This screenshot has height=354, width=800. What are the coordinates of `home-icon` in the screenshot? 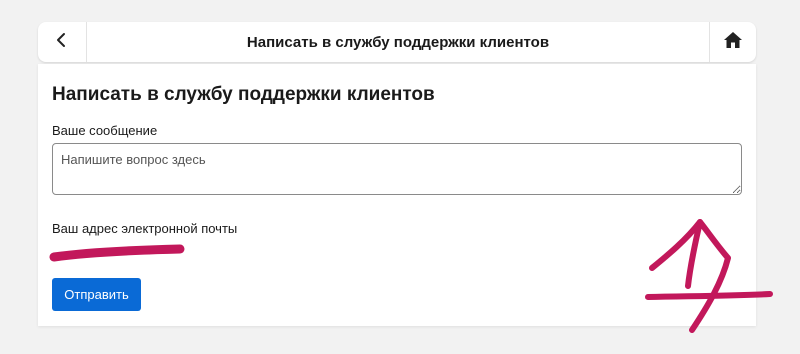 It's located at (733, 42).